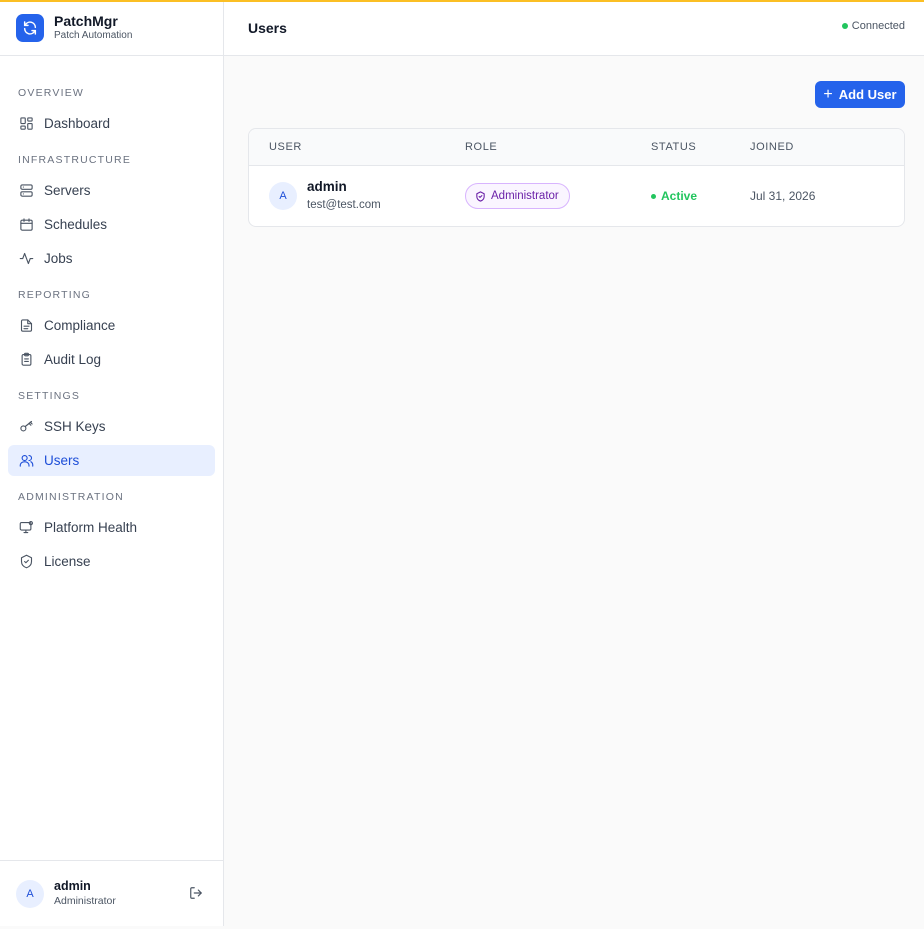  What do you see at coordinates (26, 427) in the screenshot?
I see `key-icon` at bounding box center [26, 427].